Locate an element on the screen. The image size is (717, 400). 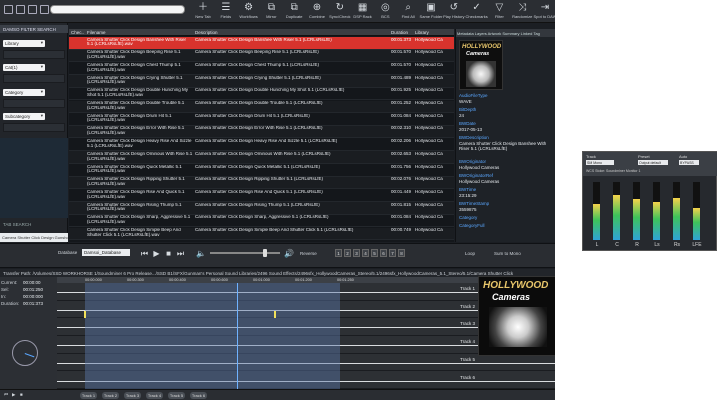
fast-forward-icon: ⏭ is located at coordinates (180, 253).